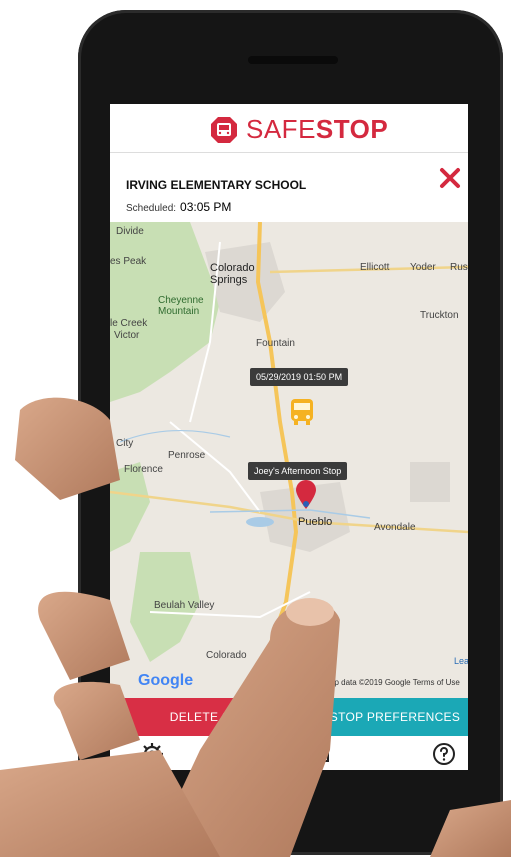 Image resolution: width=511 pixels, height=857 pixels. What do you see at coordinates (375, 267) in the screenshot?
I see `label-ellicott: Ellicott` at bounding box center [375, 267].